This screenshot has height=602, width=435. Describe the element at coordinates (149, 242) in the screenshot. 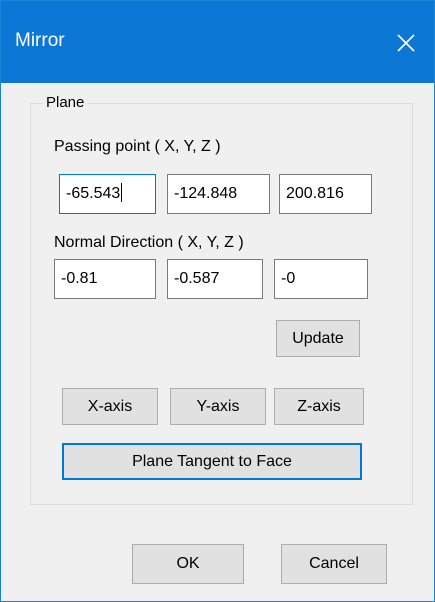

I see `normal-direction-label: Normal Direction ( X, Y, Z )` at that location.